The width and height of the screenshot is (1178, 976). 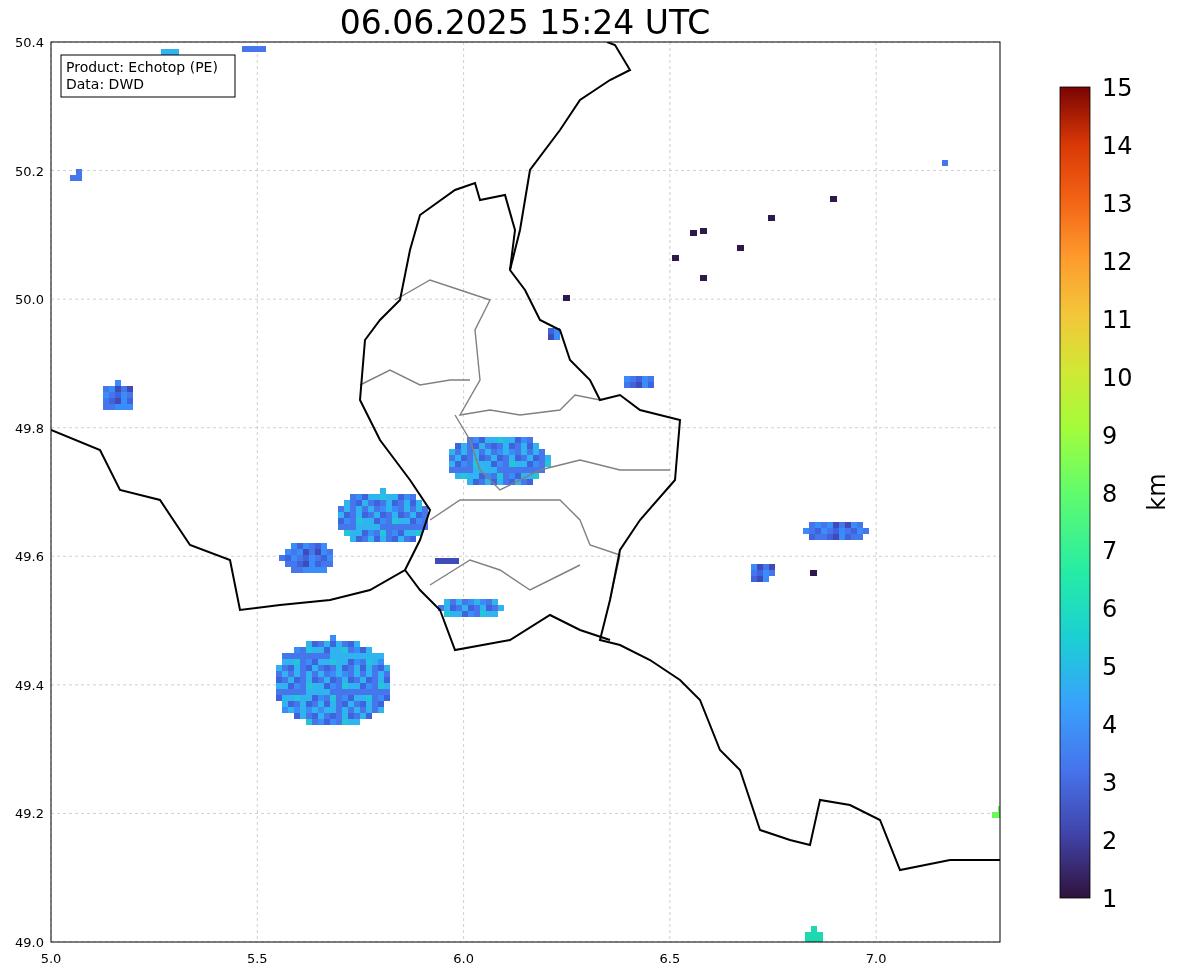 What do you see at coordinates (463, 958) in the screenshot?
I see `x-tick-label: 6.0` at bounding box center [463, 958].